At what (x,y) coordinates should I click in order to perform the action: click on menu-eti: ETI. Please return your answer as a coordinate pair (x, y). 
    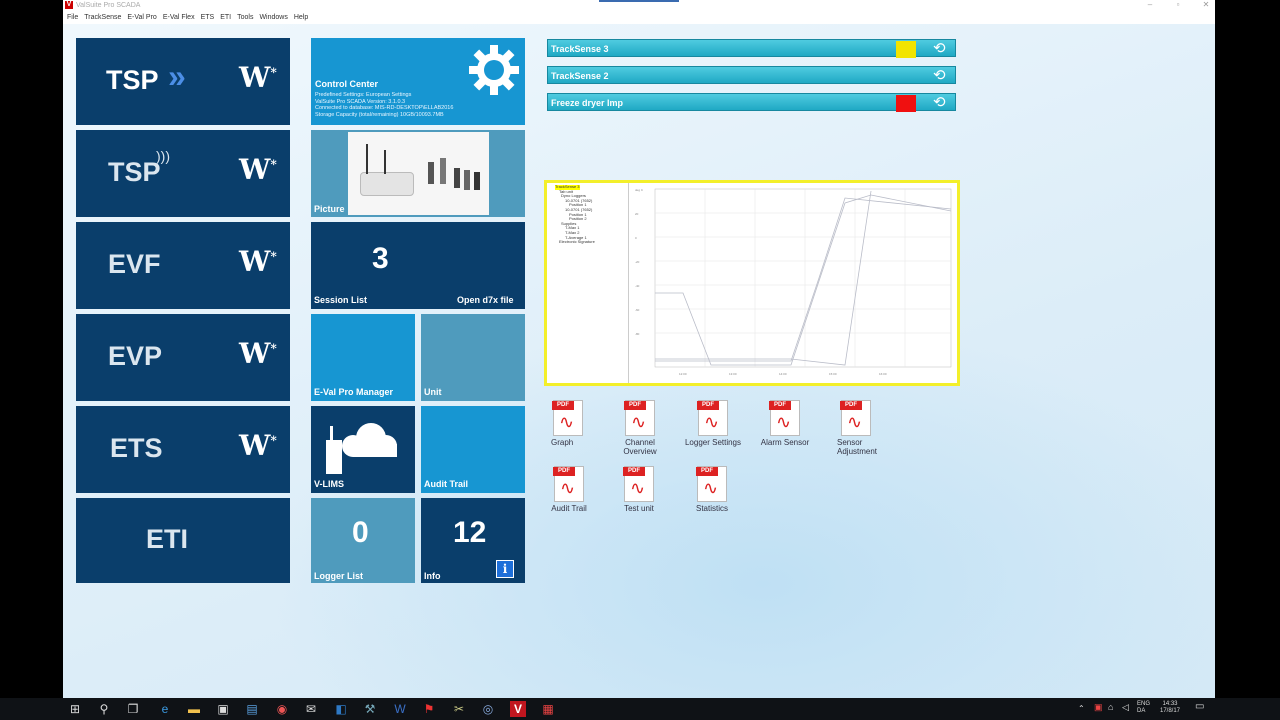
    Looking at the image, I should click on (225, 17).